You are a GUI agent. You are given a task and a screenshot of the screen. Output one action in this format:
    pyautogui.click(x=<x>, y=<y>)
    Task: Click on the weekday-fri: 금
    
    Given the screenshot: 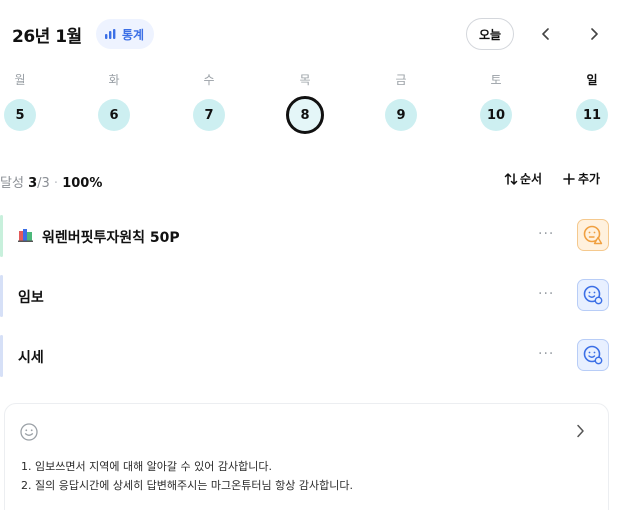 What is the action you would take?
    pyautogui.click(x=401, y=80)
    